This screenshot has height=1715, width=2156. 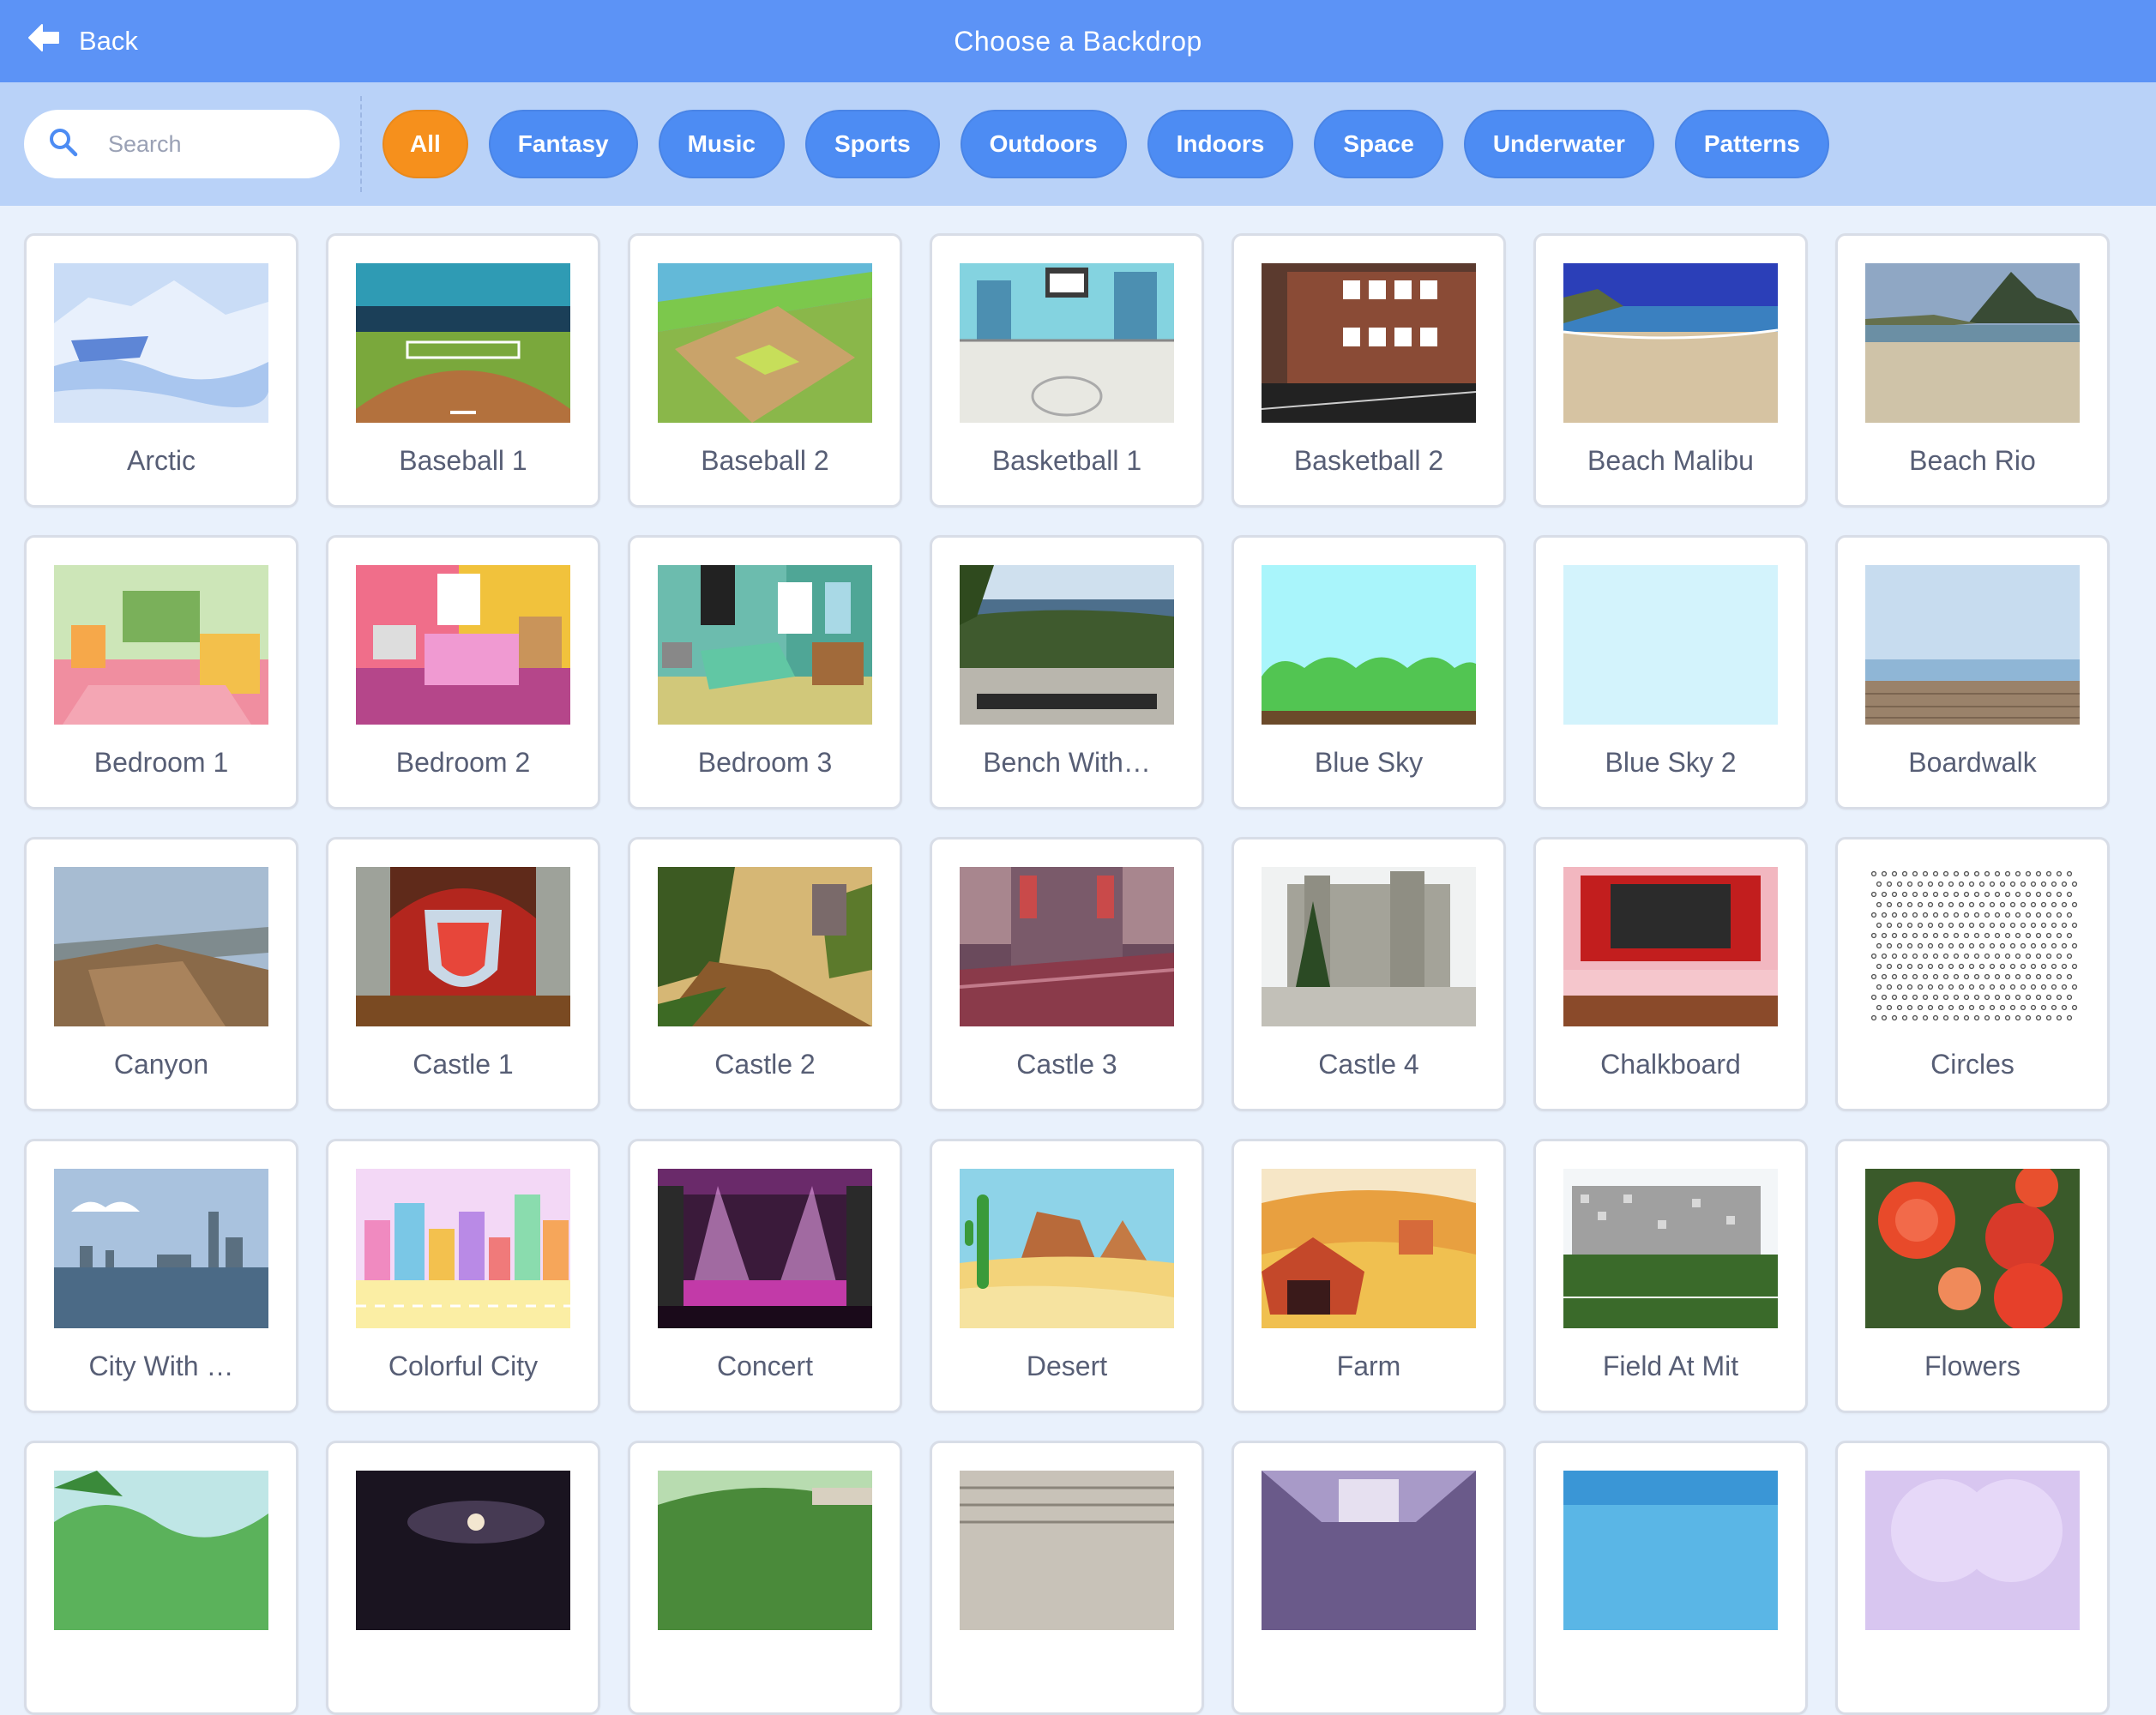 What do you see at coordinates (161, 1064) in the screenshot?
I see `backdrop-name: Canyon` at bounding box center [161, 1064].